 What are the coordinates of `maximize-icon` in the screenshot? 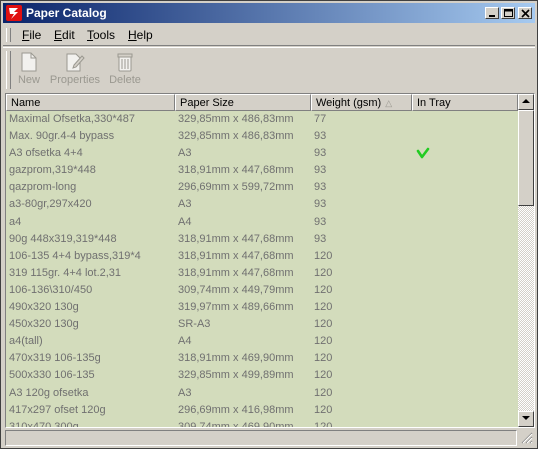 It's located at (508, 13).